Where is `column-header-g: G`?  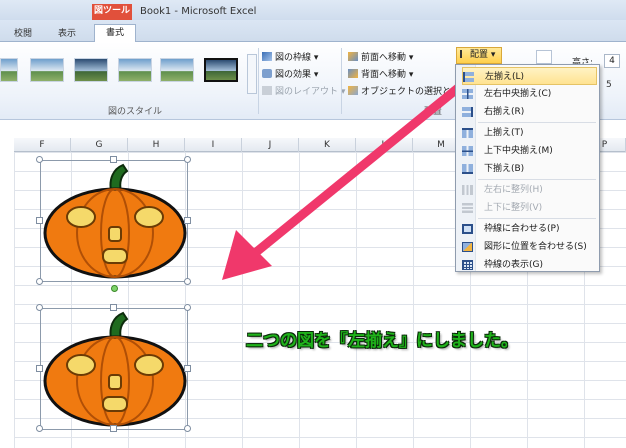
column-header-g: G is located at coordinates (99, 145).